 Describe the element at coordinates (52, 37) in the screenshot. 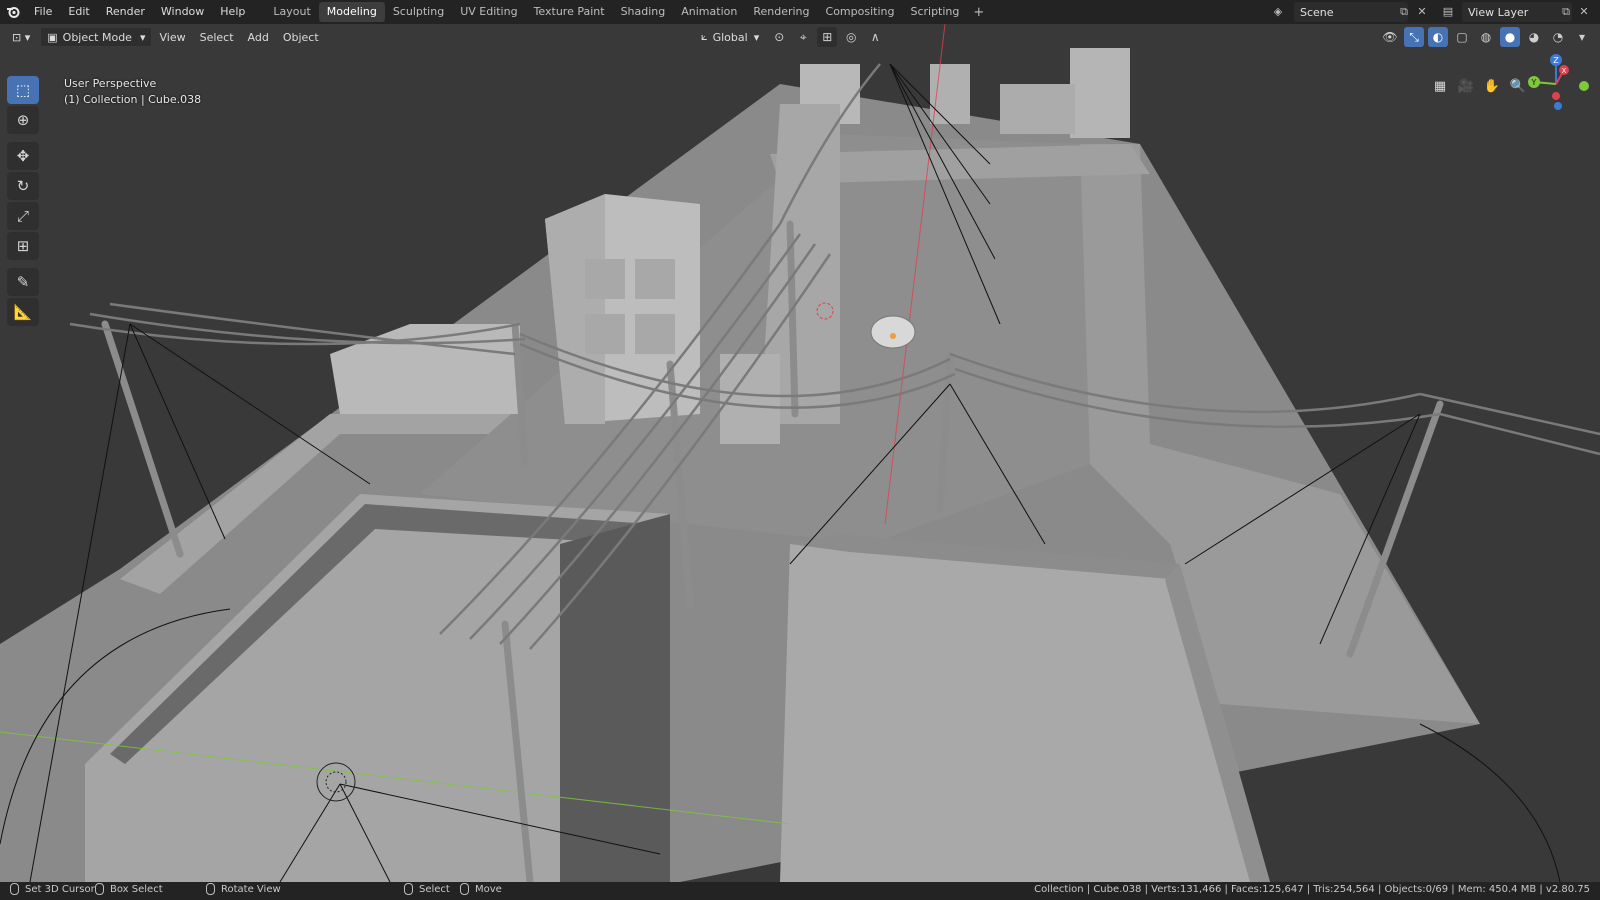

I see `object-mode-icon: ▣` at that location.